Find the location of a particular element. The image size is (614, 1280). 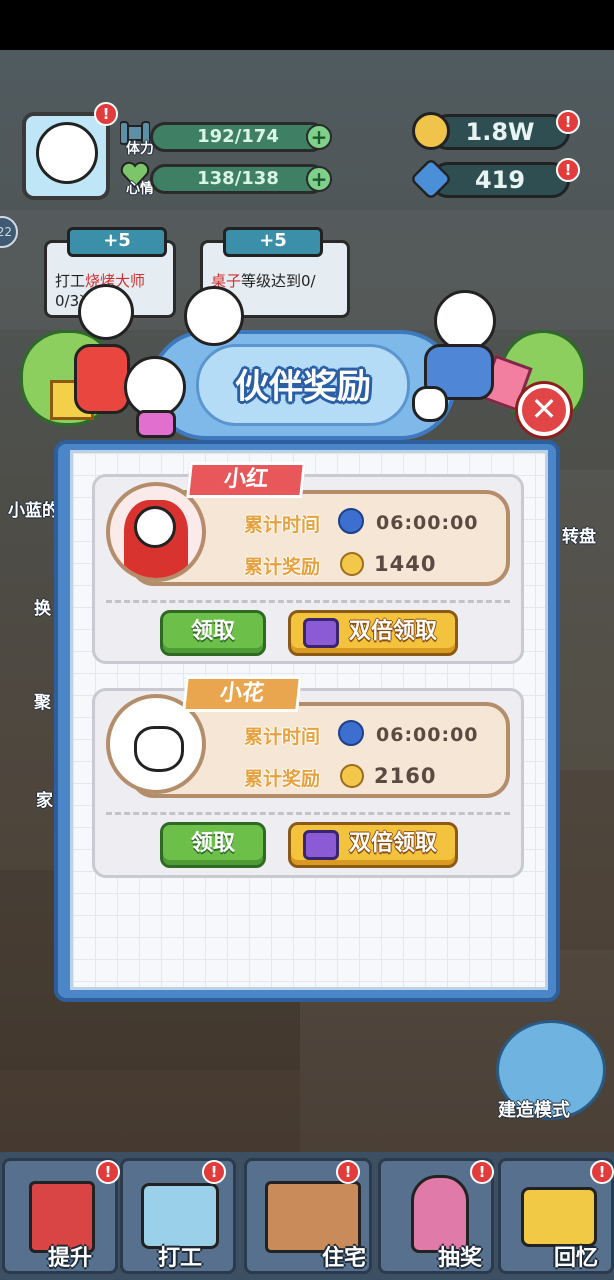

mood-add-button: + is located at coordinates (319, 179).